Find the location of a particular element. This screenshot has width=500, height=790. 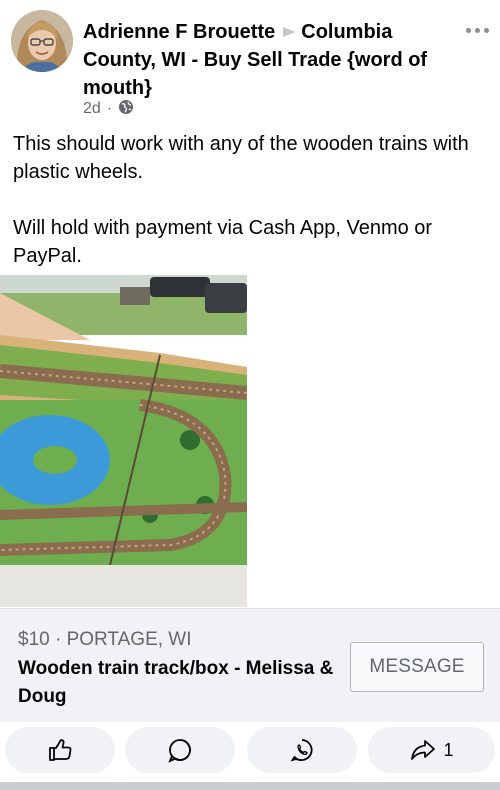

whatsapp-icon is located at coordinates (302, 750).